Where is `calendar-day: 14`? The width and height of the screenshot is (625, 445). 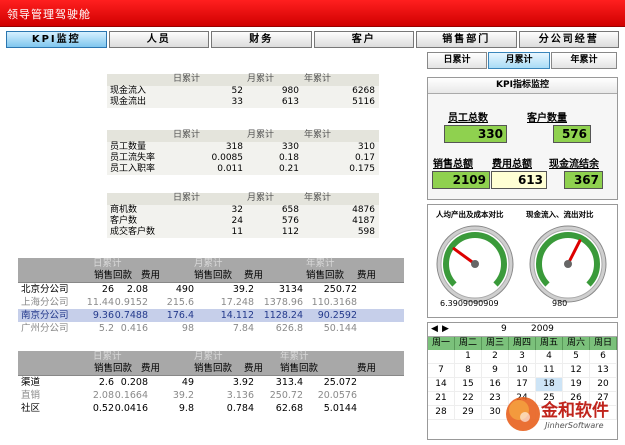 calendar-day: 14 is located at coordinates (441, 385).